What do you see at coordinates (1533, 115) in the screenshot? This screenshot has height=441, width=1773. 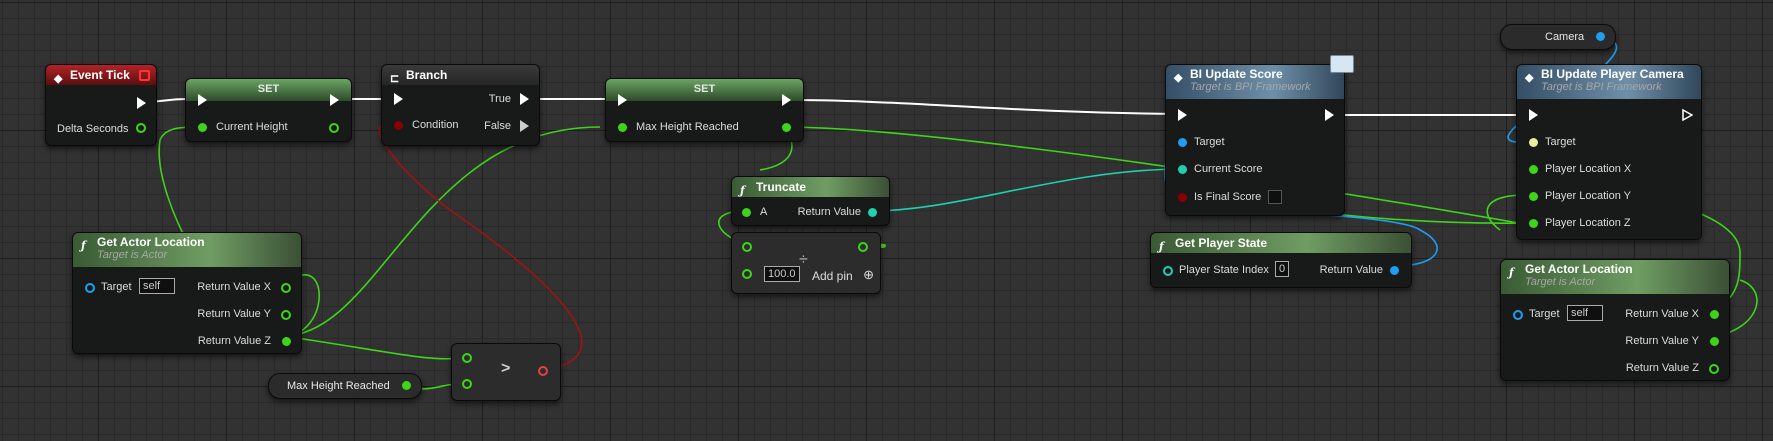 I see `camera-exec-in-pin` at bounding box center [1533, 115].